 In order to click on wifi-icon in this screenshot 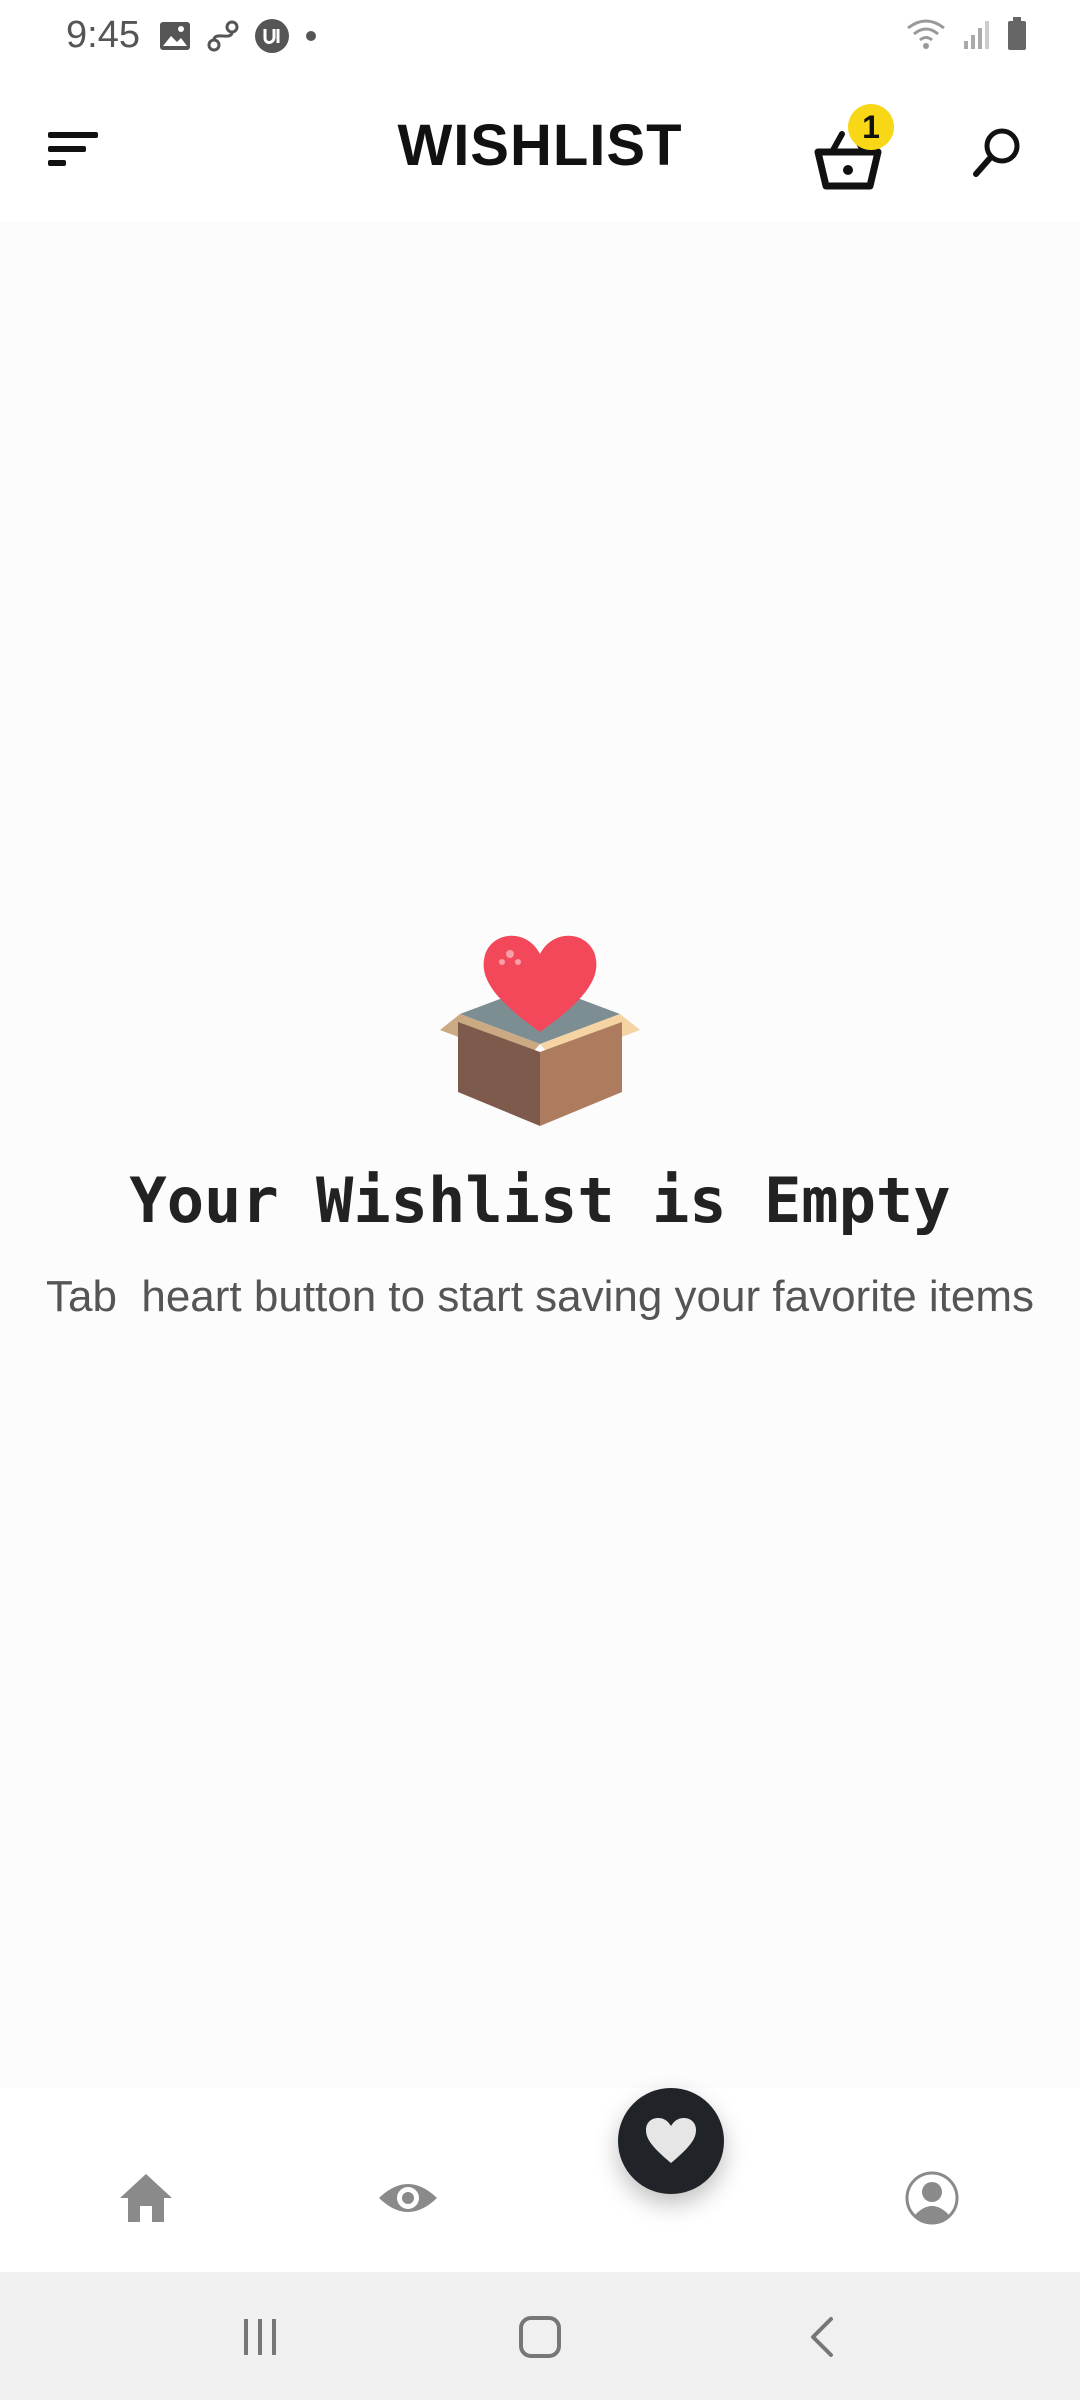, I will do `click(926, 36)`.